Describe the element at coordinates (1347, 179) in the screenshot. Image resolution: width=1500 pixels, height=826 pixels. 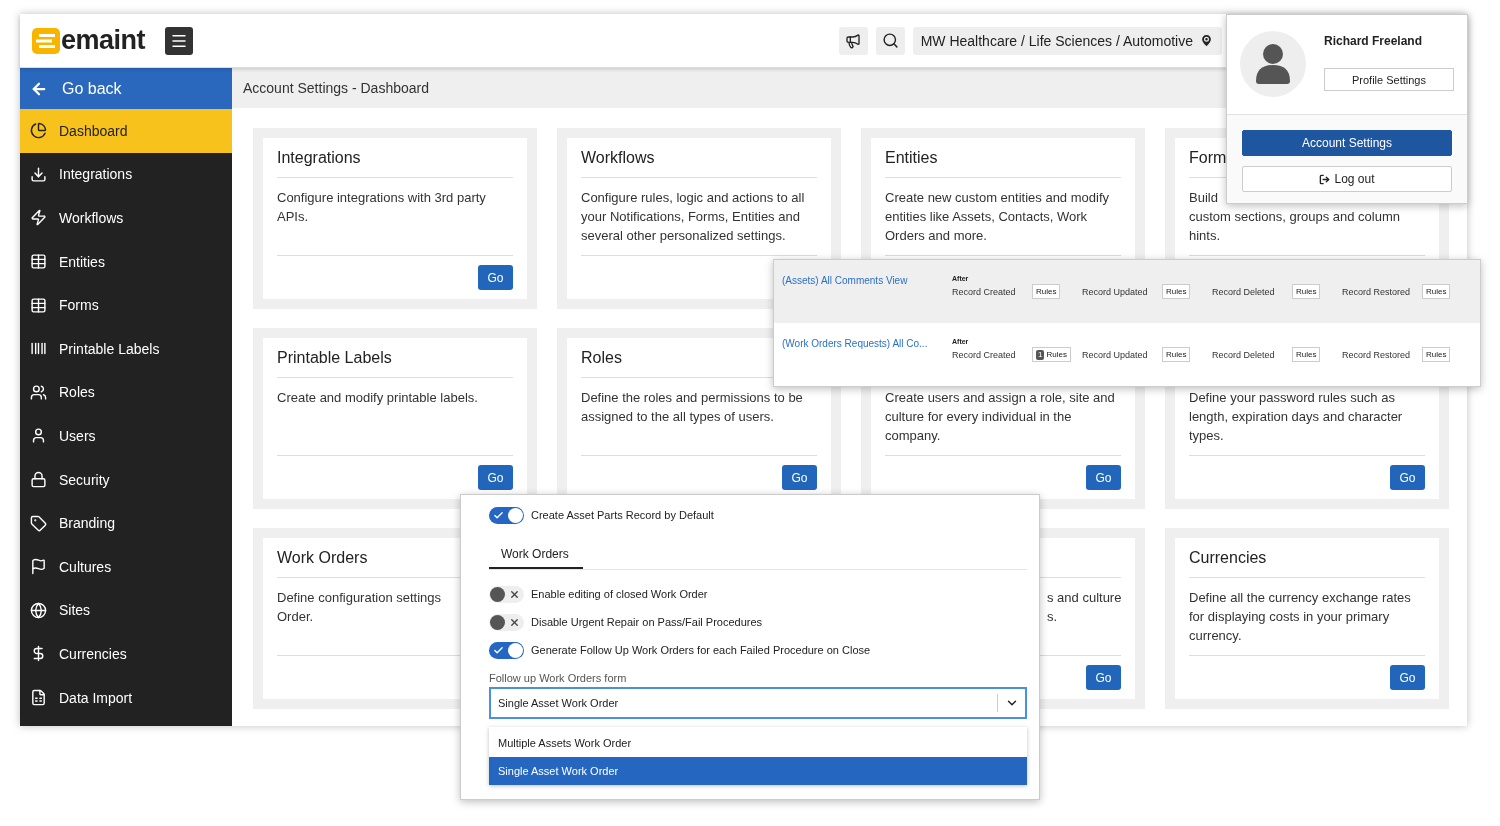
I see `menu-item: Log out` at that location.